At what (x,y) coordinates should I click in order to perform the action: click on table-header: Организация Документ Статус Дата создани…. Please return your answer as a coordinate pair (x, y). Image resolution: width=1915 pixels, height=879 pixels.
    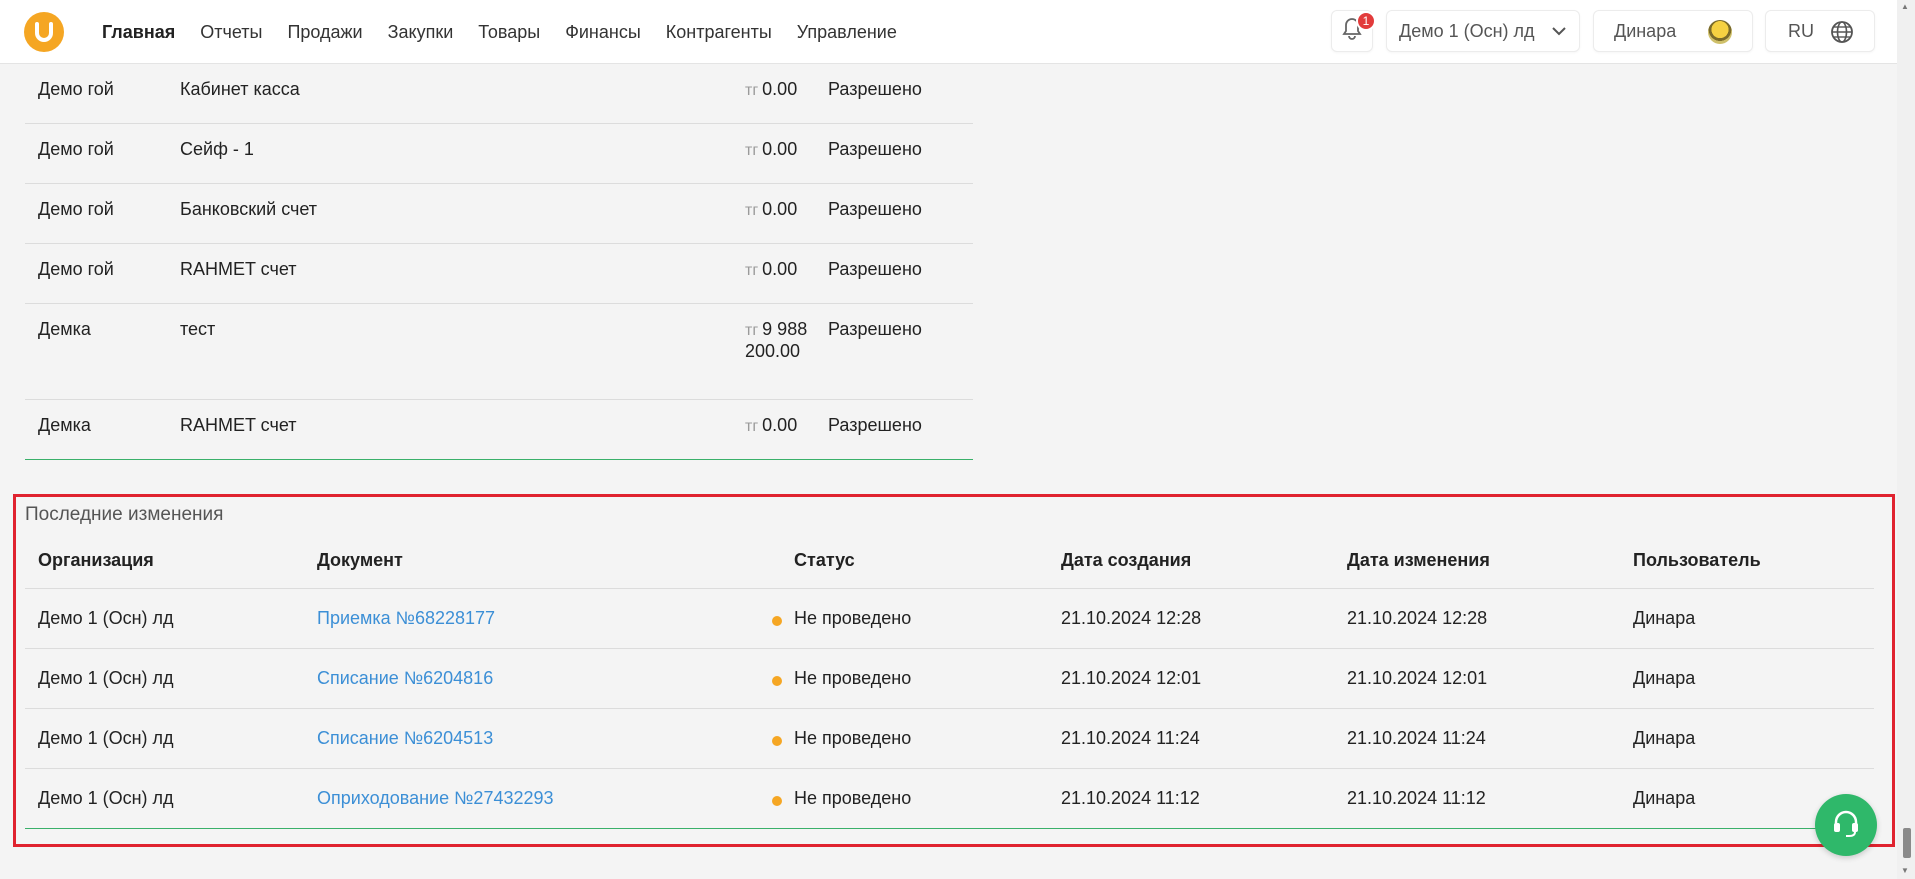
    Looking at the image, I should click on (949, 559).